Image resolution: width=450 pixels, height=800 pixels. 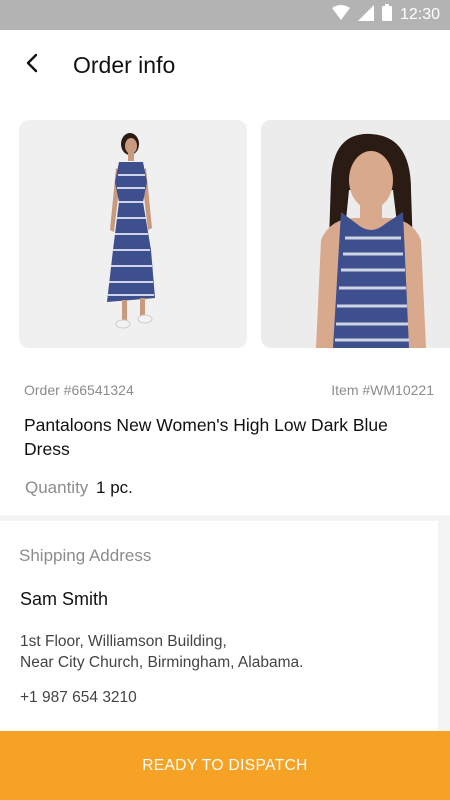 What do you see at coordinates (382, 390) in the screenshot?
I see `item-number: Item #WM10221` at bounding box center [382, 390].